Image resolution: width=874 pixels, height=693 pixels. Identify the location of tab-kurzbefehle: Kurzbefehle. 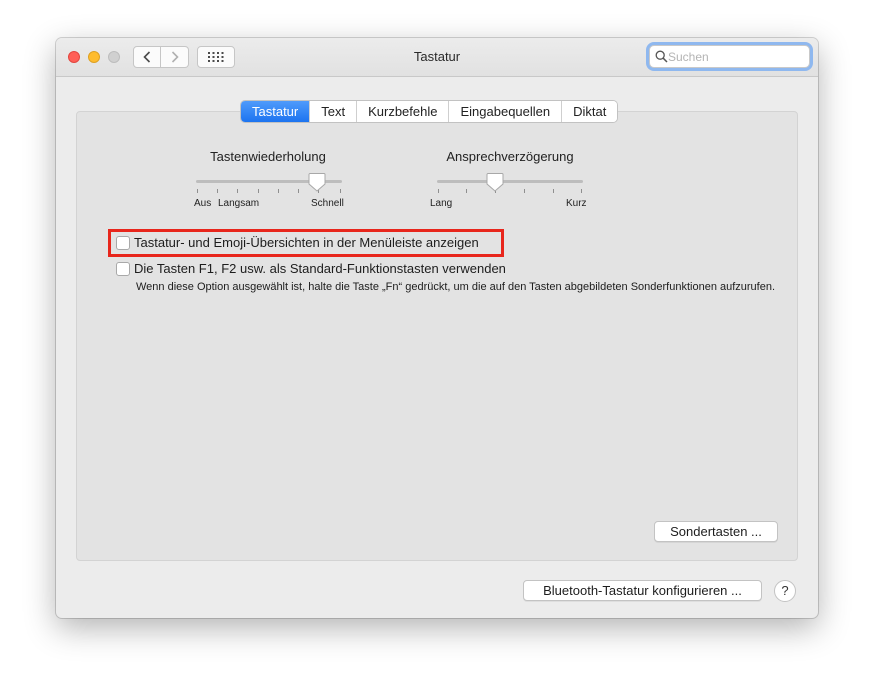
(402, 111).